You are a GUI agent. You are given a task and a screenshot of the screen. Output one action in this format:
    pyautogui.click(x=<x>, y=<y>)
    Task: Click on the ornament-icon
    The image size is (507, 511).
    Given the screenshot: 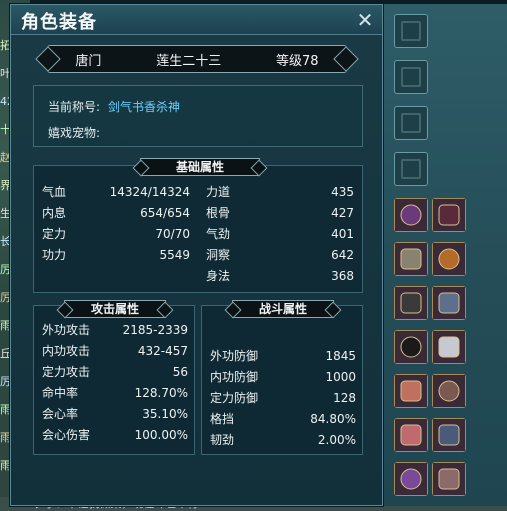 What is the action you would take?
    pyautogui.click(x=411, y=169)
    